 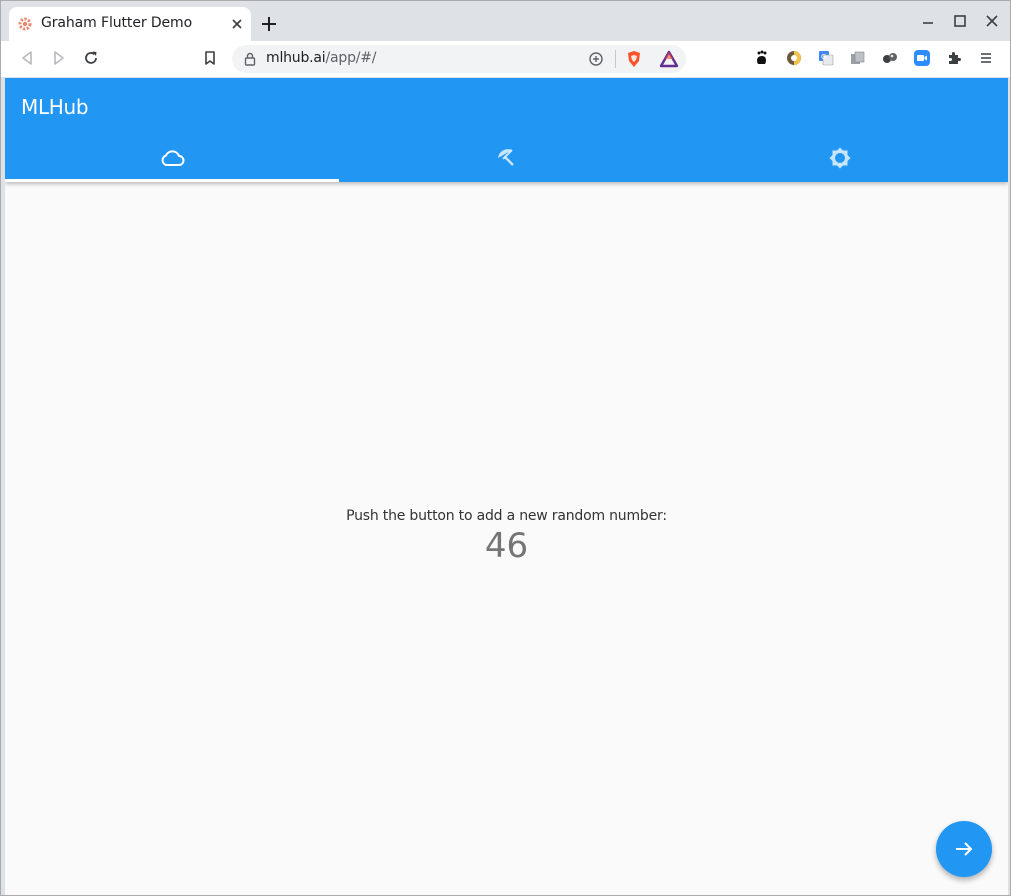 I want to click on counter-value: 46, so click(x=506, y=546).